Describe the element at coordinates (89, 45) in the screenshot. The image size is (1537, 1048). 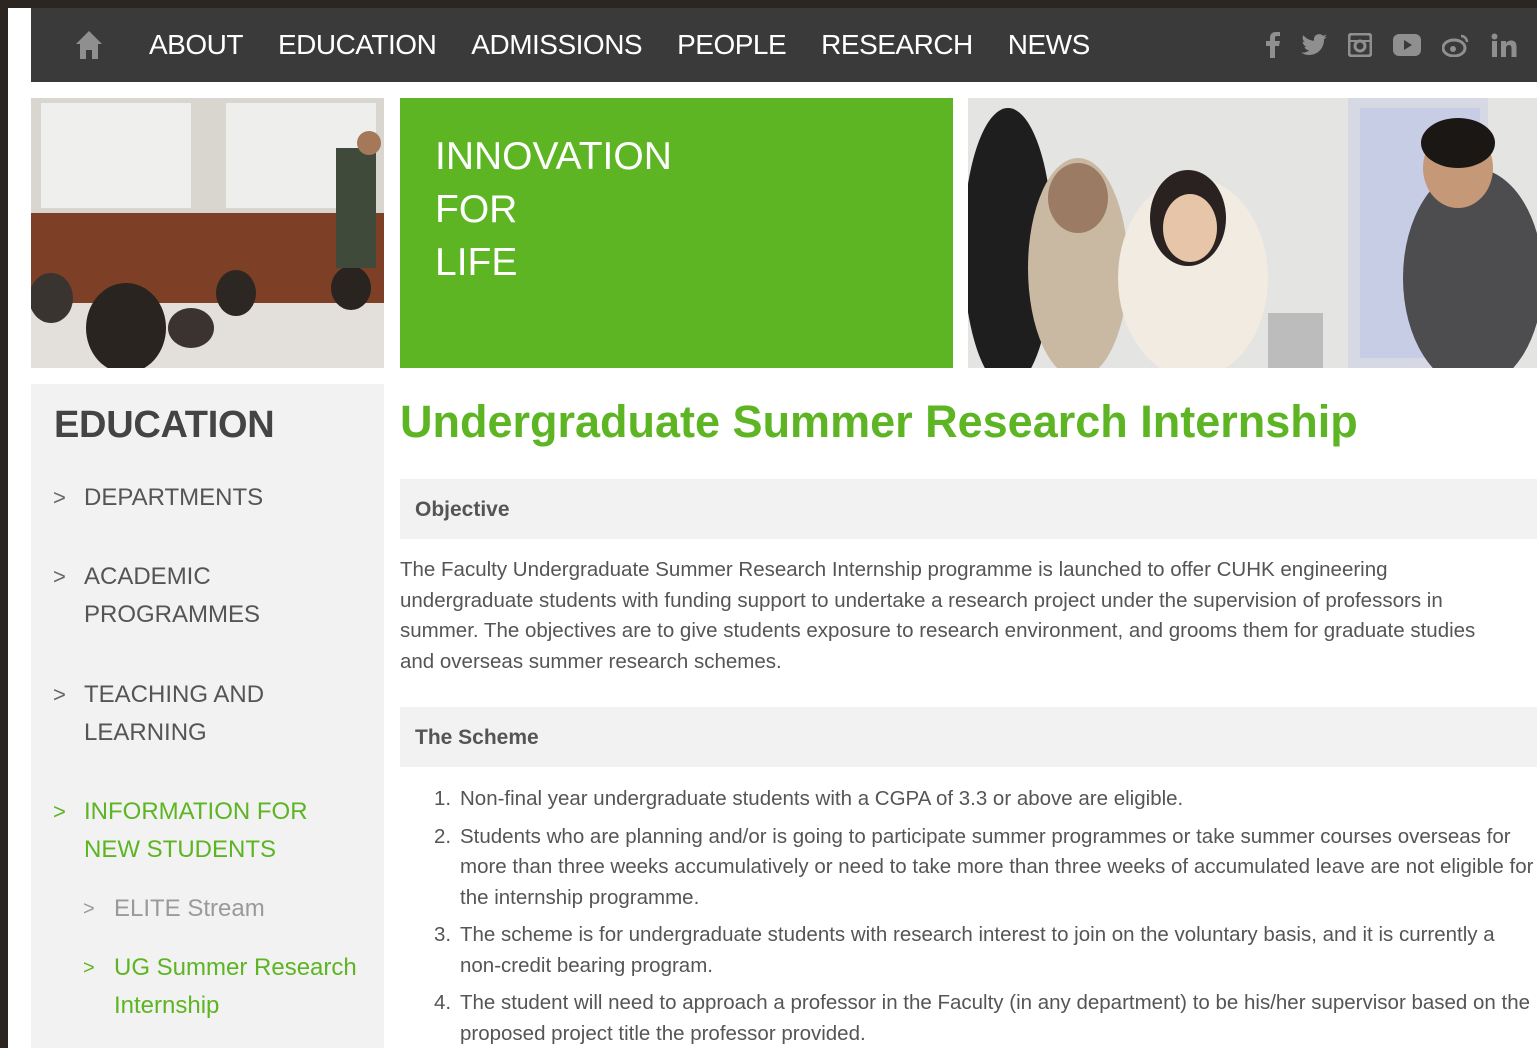
I see `home-icon` at that location.